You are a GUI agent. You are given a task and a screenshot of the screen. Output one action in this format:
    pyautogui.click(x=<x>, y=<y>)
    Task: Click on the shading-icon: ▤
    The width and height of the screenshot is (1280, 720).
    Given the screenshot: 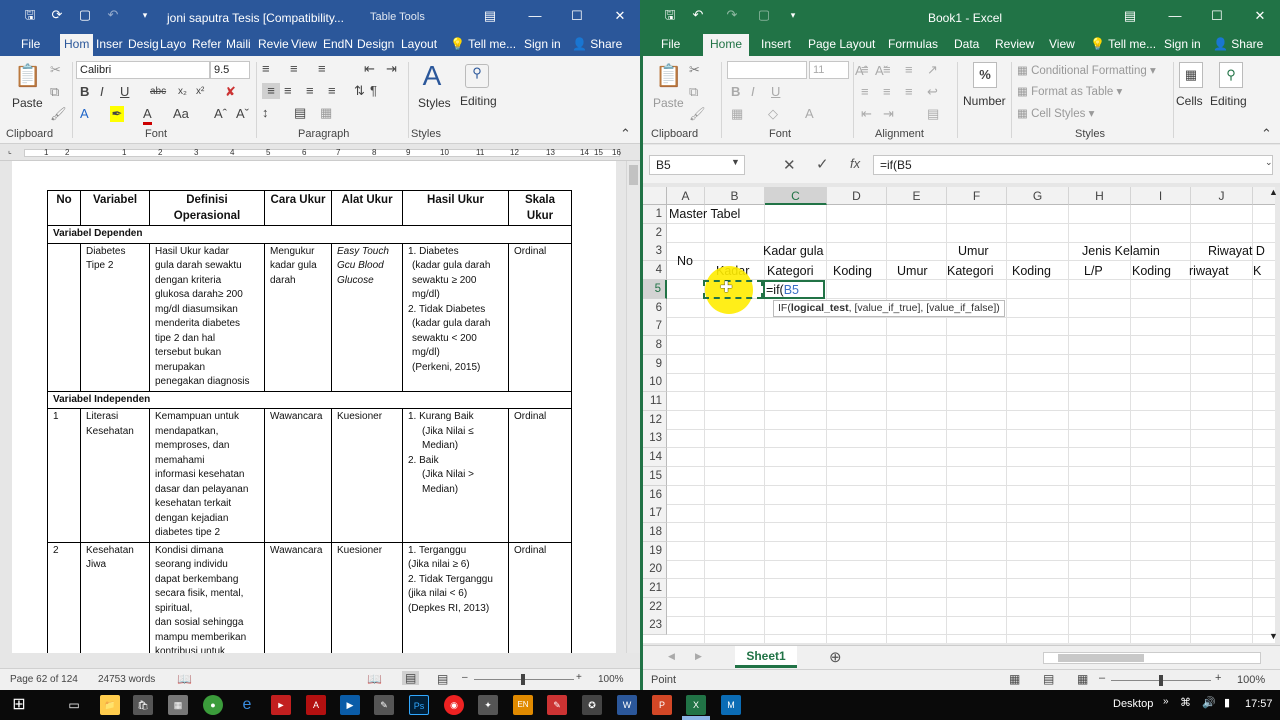 What is the action you would take?
    pyautogui.click(x=300, y=113)
    